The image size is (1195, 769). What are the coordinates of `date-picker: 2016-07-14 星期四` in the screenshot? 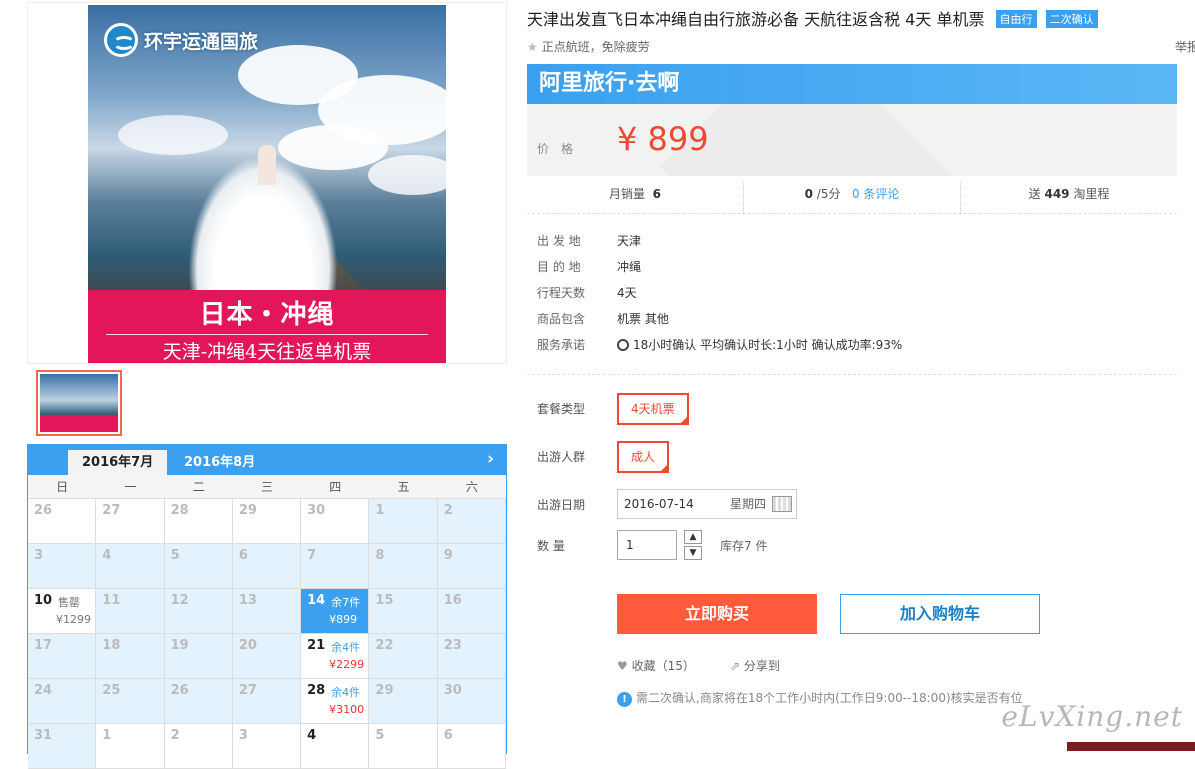 It's located at (707, 504).